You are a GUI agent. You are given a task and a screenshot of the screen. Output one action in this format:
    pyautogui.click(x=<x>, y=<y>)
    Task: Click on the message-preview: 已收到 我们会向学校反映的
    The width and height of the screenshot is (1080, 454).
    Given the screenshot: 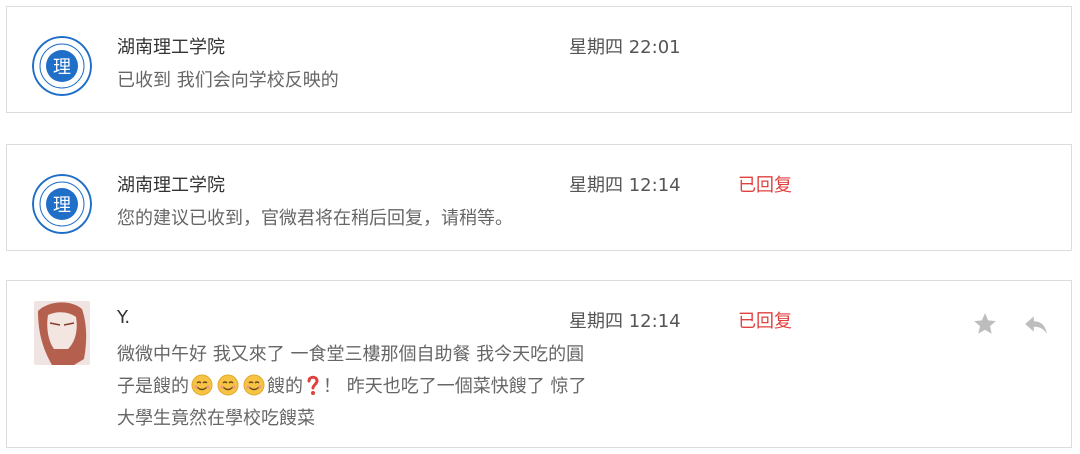 What is the action you would take?
    pyautogui.click(x=228, y=80)
    